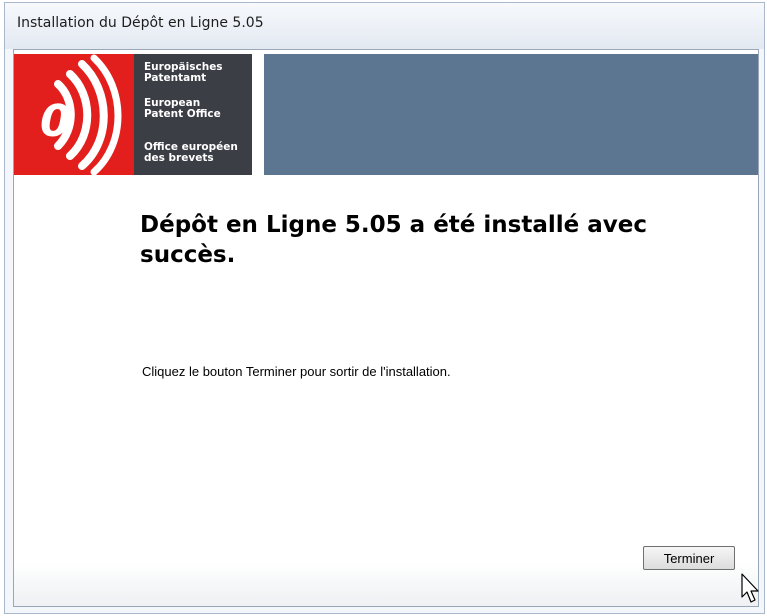 The height and width of the screenshot is (616, 767). I want to click on mouse-pointer-icon, so click(751, 590).